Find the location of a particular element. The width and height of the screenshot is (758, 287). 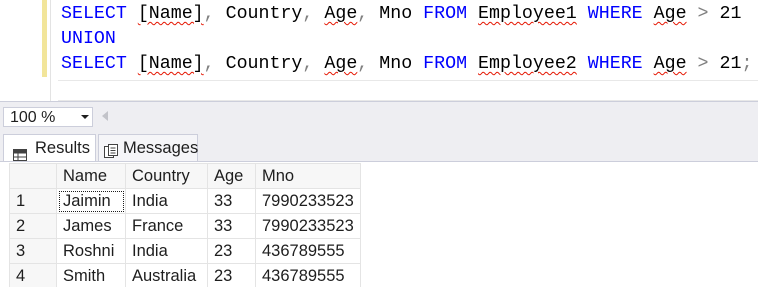

table-cell: Smith is located at coordinates (91, 275).